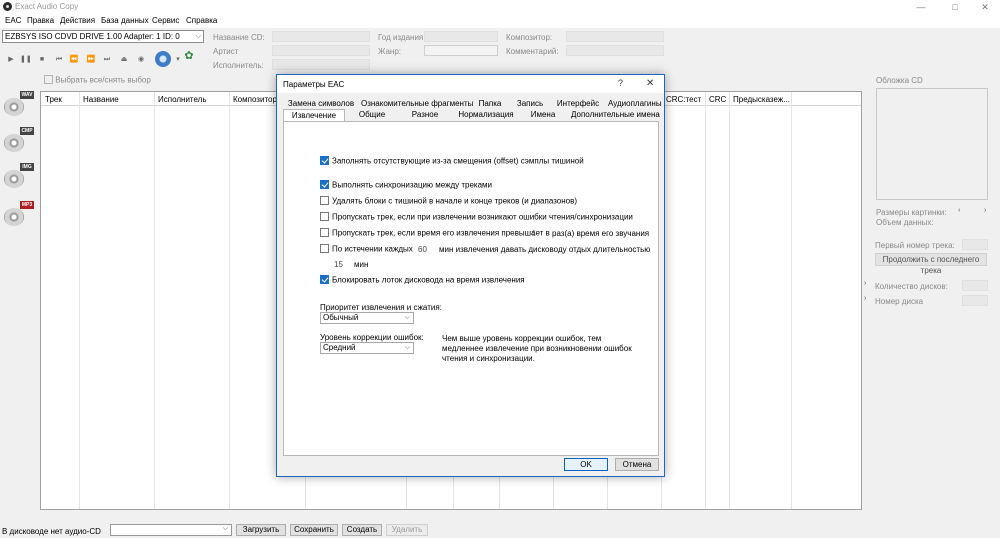  I want to click on composer-input, so click(615, 36).